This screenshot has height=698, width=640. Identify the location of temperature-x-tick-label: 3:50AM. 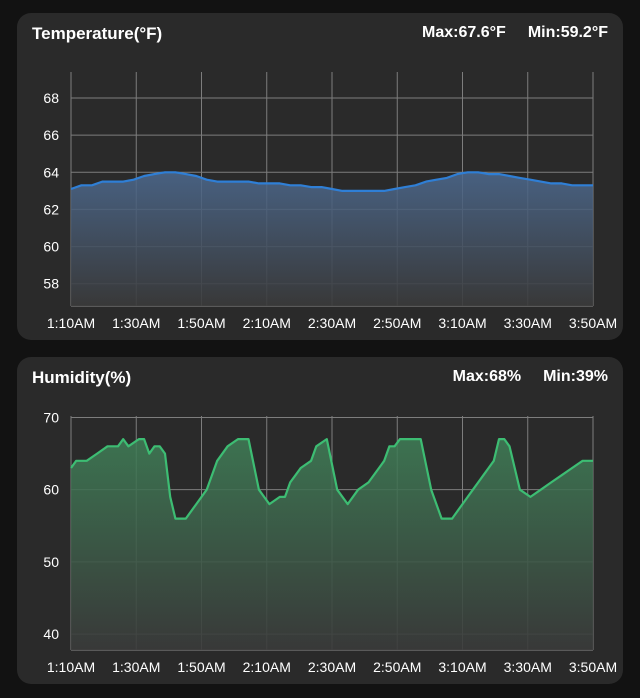
(593, 323).